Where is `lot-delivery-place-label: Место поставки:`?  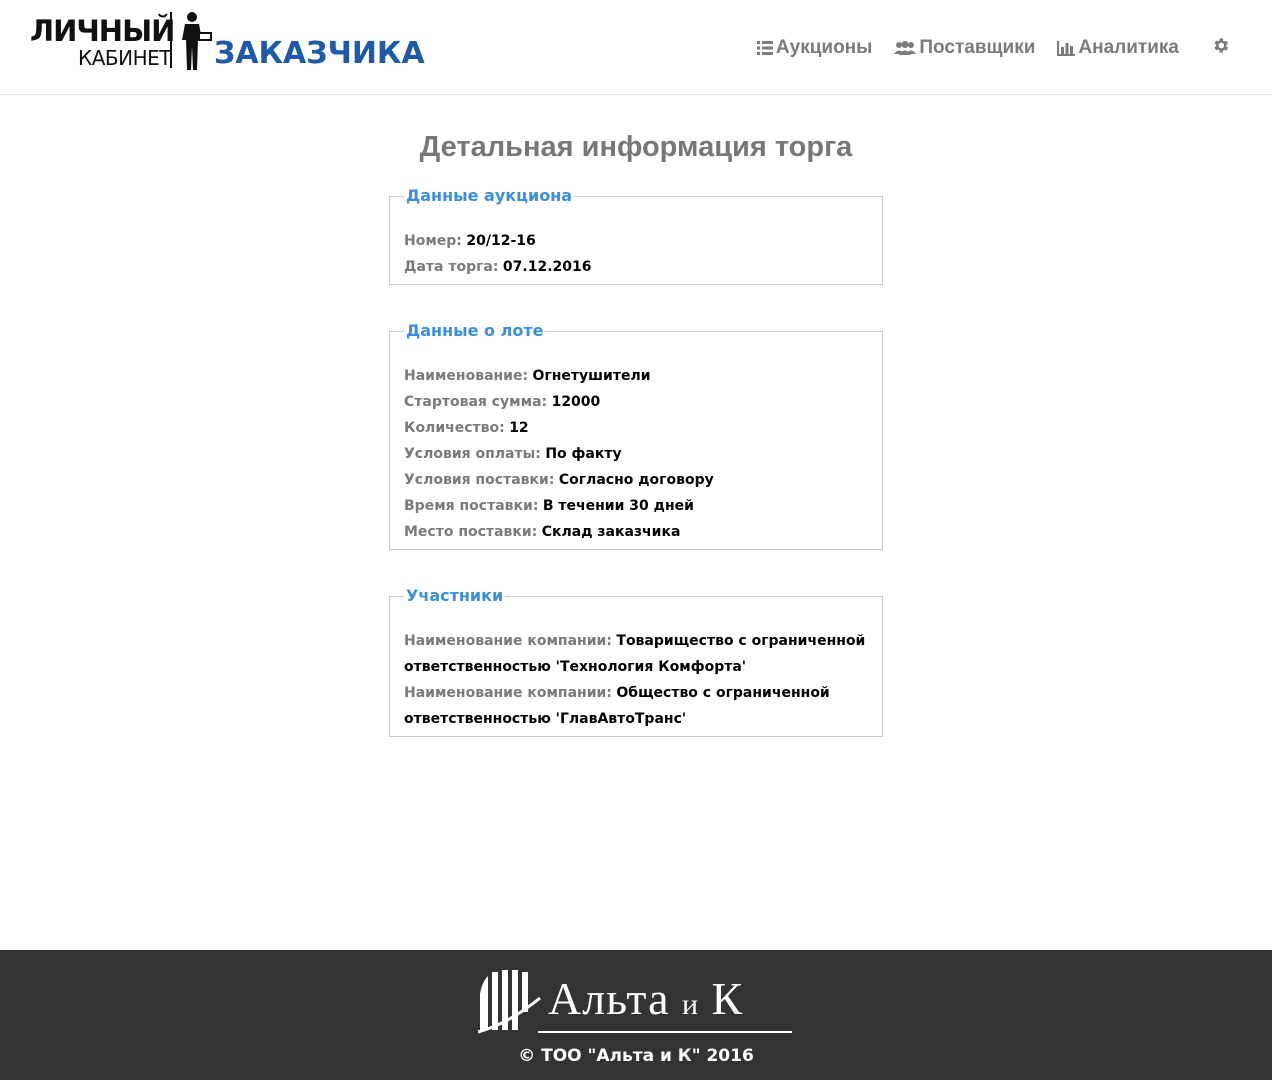
lot-delivery-place-label: Место поставки: is located at coordinates (471, 532).